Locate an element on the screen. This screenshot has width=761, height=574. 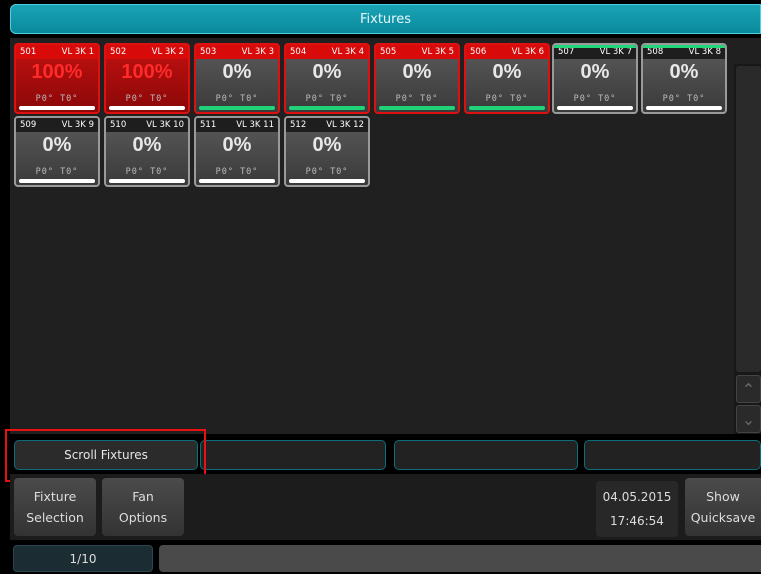
fixture-name: VL 3K 11 is located at coordinates (255, 125).